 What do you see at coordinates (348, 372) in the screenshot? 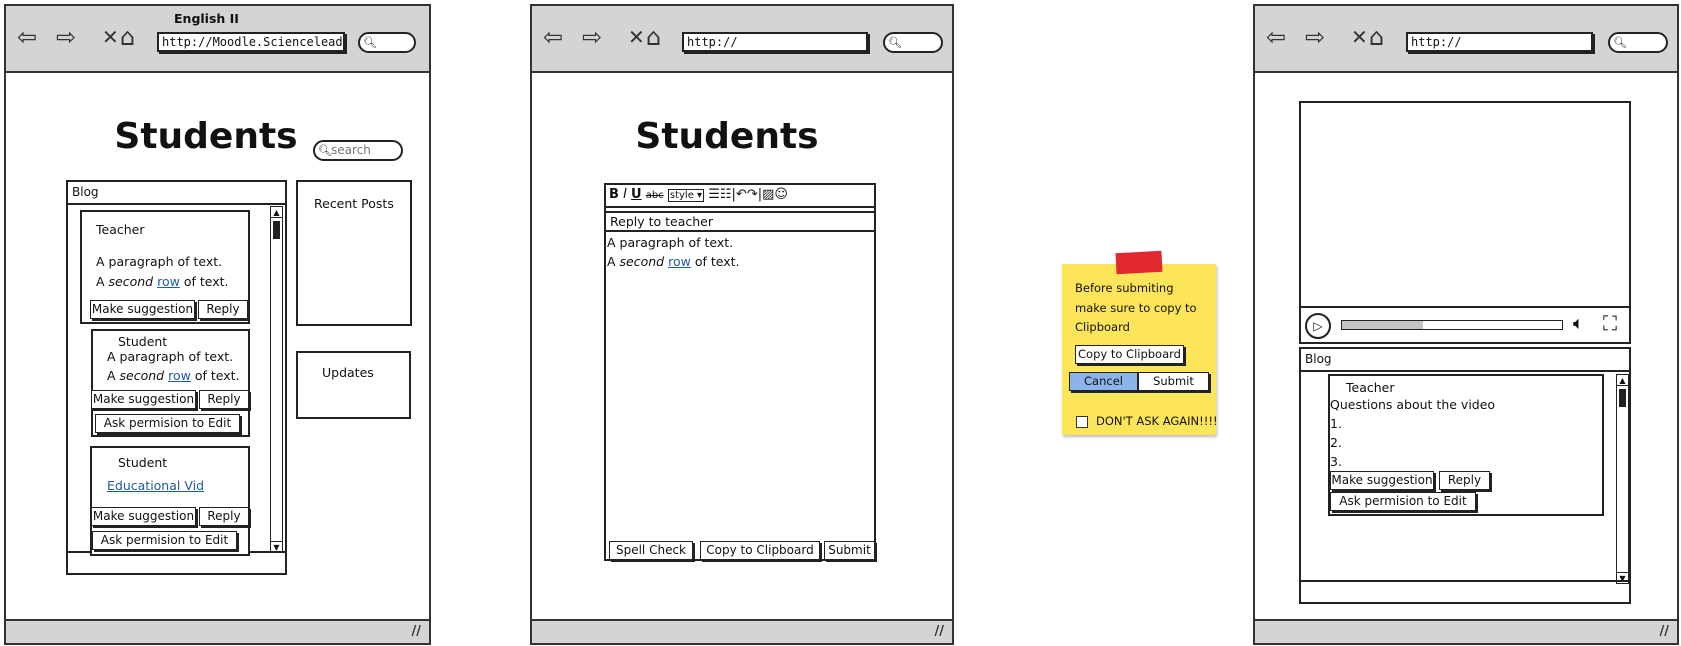
I see `updates-title: Updates` at bounding box center [348, 372].